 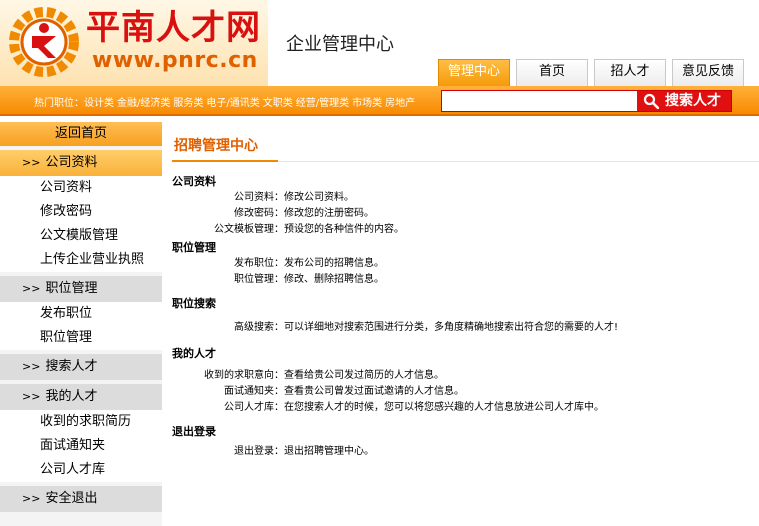 What do you see at coordinates (81, 446) in the screenshot?
I see `sidebar-item-interview-folder: 面试通知夹` at bounding box center [81, 446].